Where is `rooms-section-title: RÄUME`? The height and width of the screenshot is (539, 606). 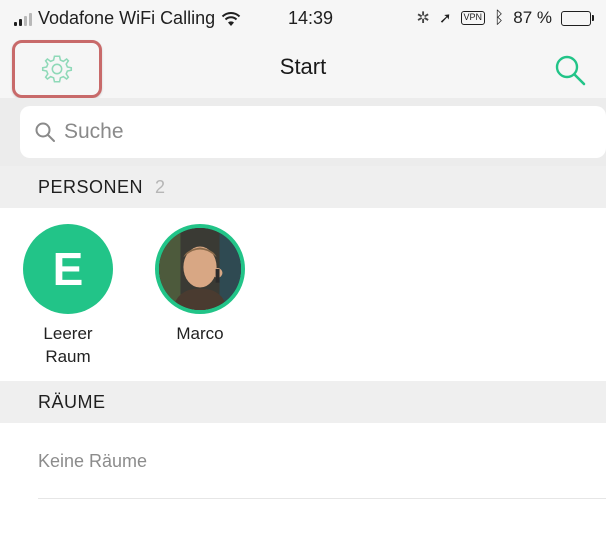 rooms-section-title: RÄUME is located at coordinates (72, 401).